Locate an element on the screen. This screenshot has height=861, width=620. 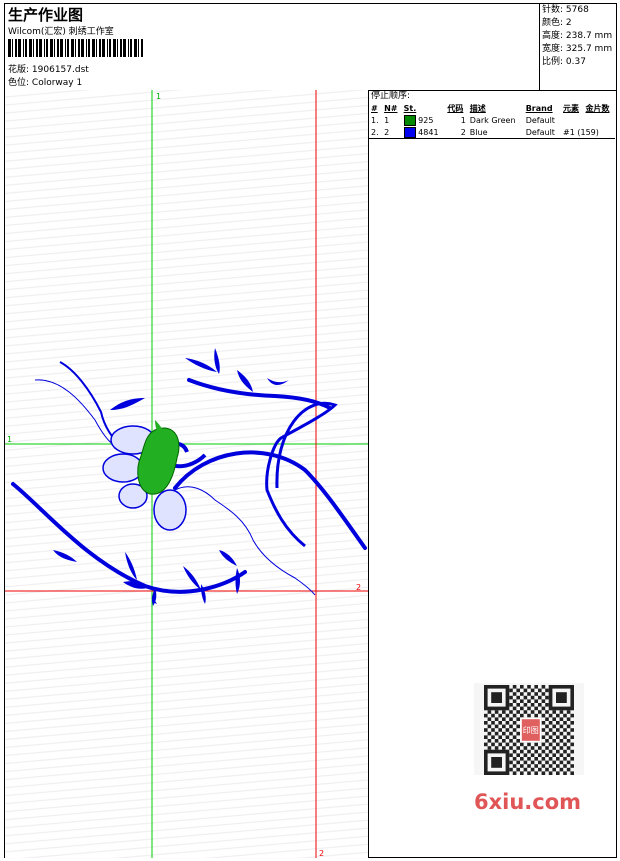
company-name: Wilcom(汇宏) 刺绣工作室 is located at coordinates (61, 32).